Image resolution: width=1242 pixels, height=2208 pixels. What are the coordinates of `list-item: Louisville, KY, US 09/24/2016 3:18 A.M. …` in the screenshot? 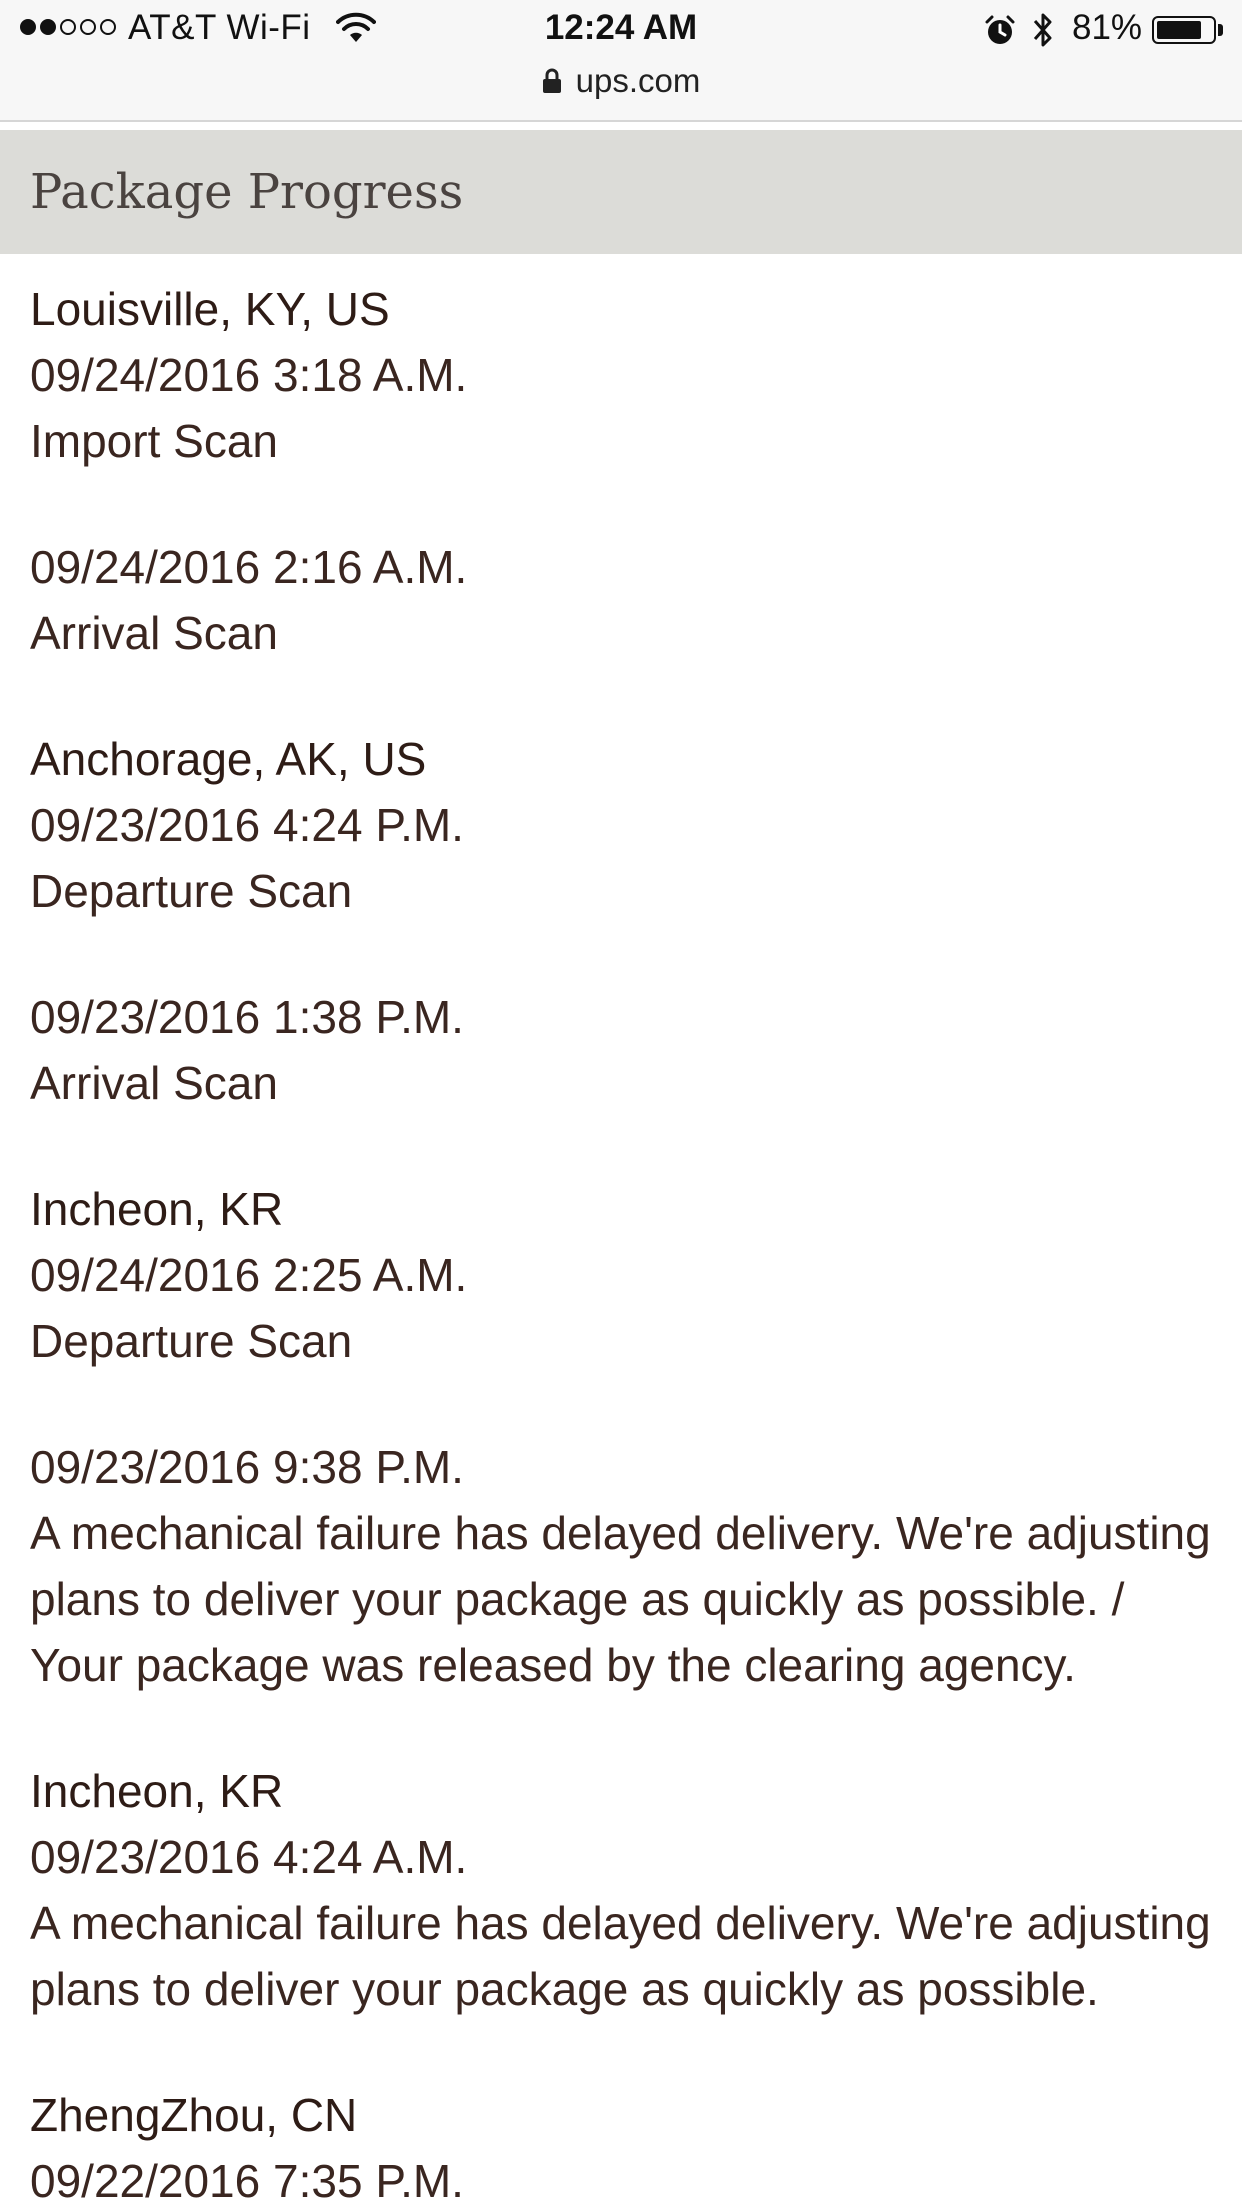 It's located at (625, 375).